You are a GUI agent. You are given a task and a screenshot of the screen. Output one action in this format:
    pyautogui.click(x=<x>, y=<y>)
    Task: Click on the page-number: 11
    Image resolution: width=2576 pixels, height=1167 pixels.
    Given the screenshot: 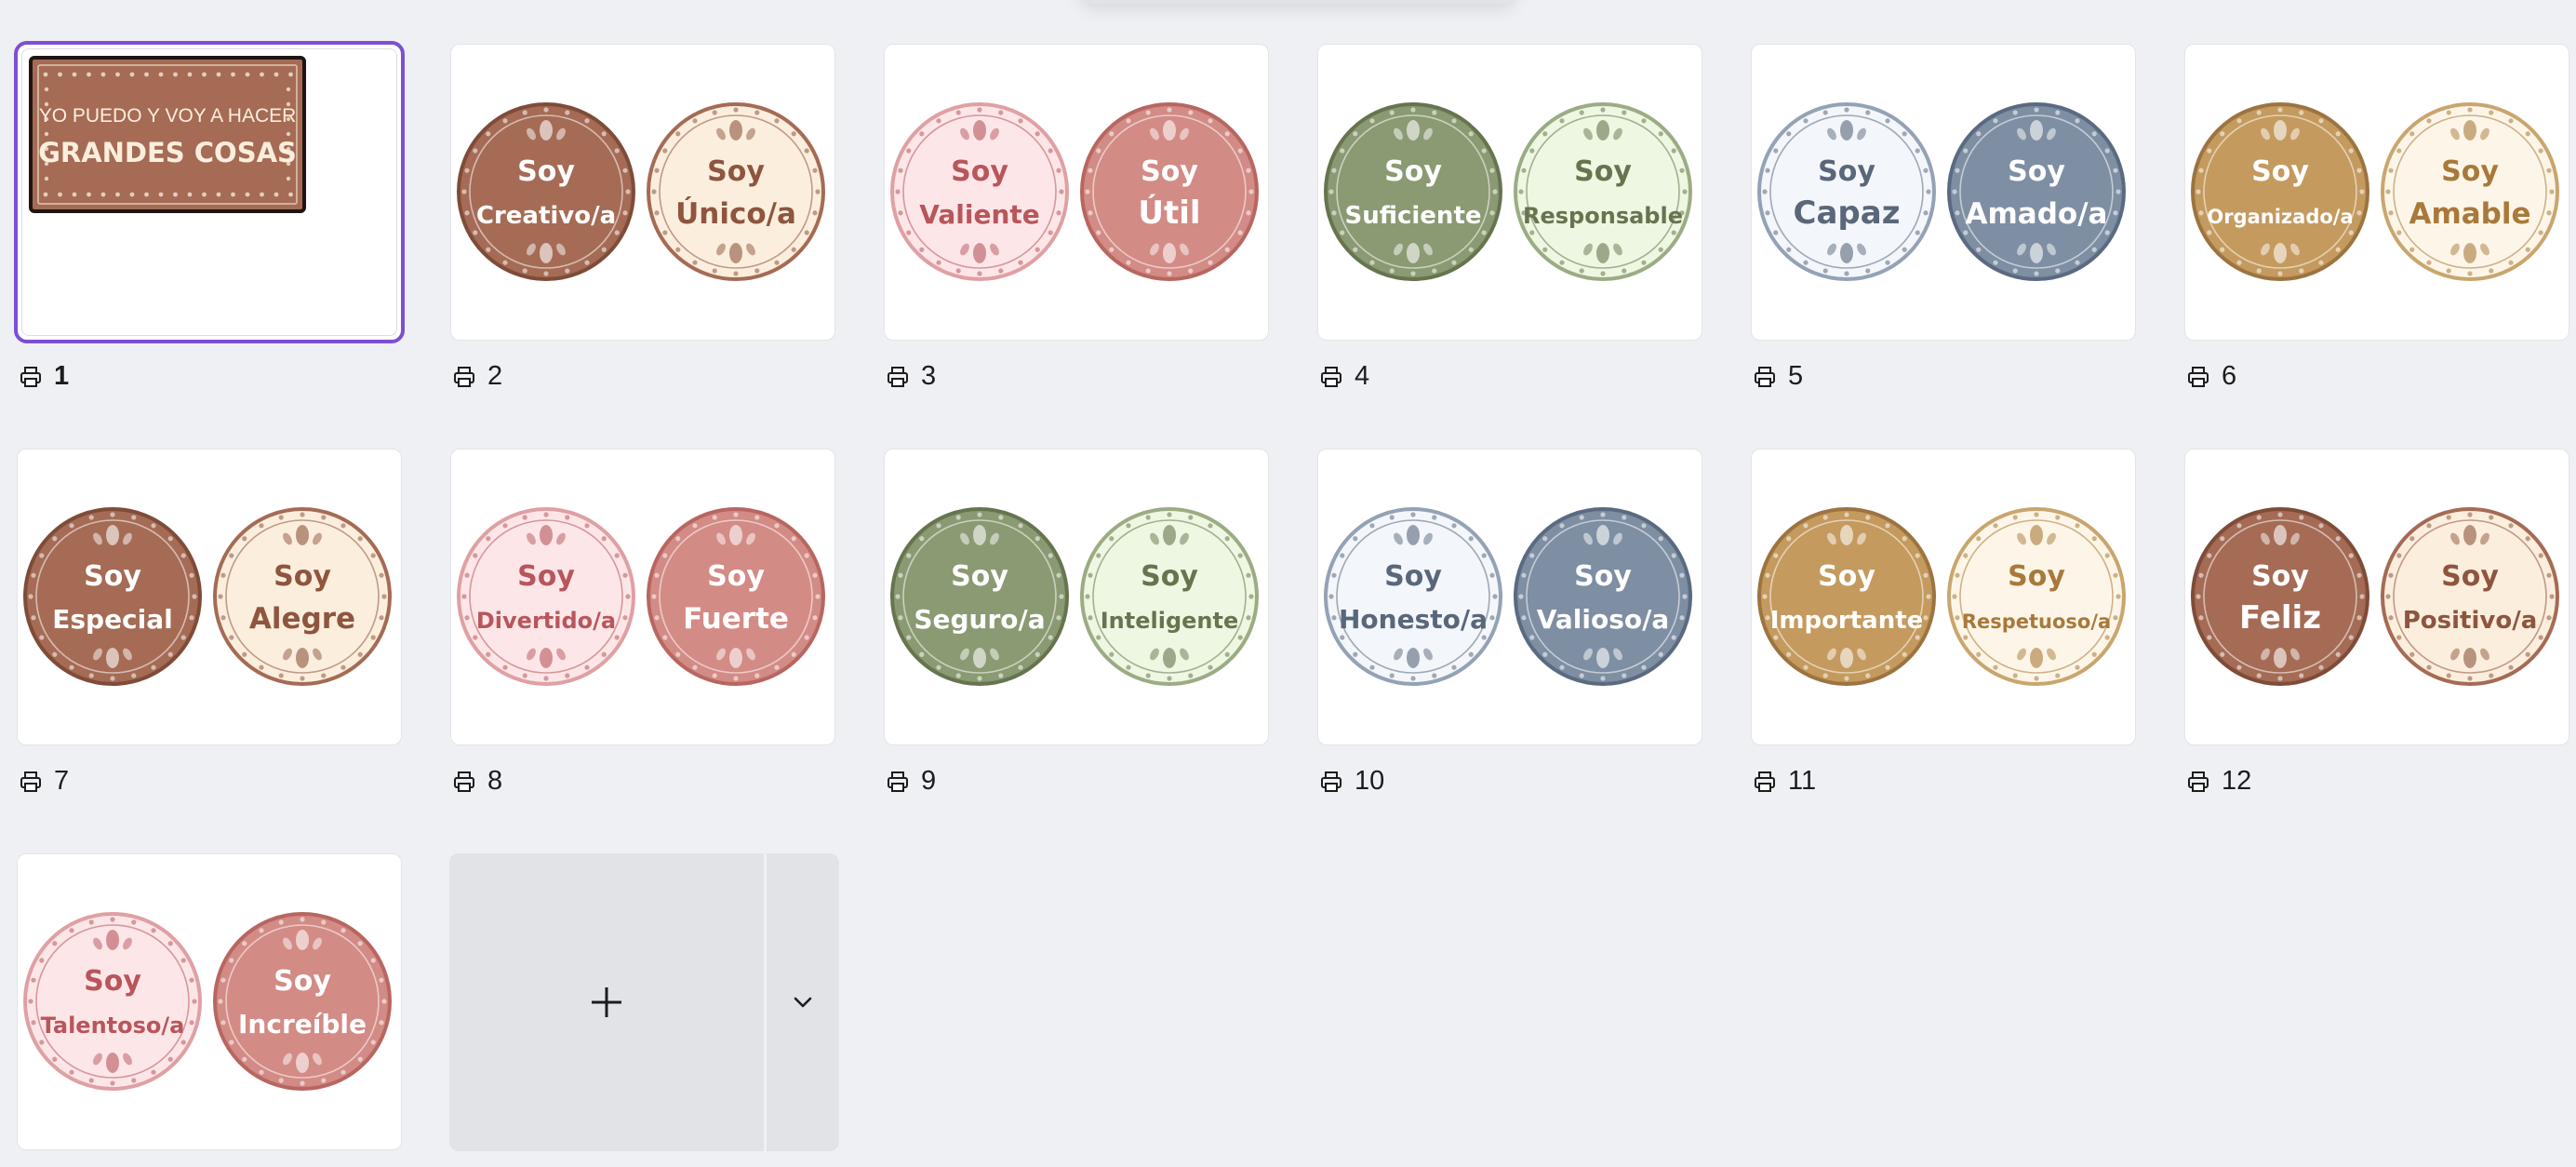 What is the action you would take?
    pyautogui.click(x=1802, y=781)
    